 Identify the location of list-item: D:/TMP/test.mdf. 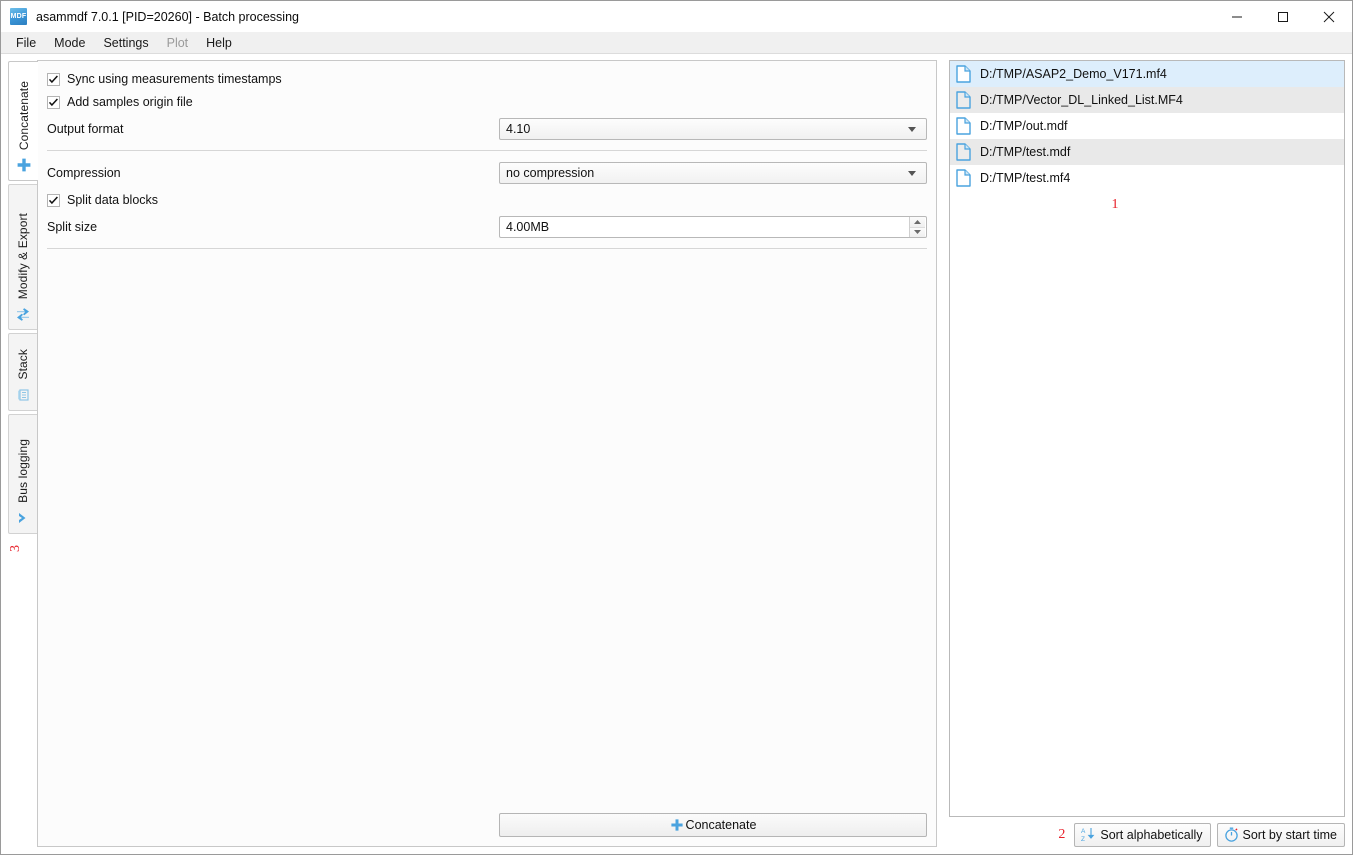
(1147, 152).